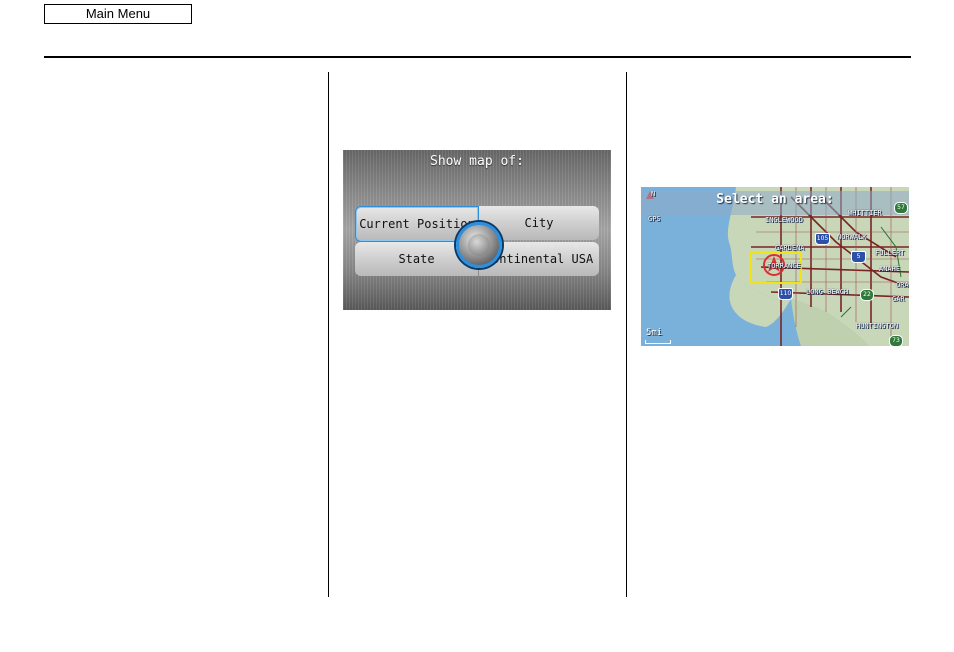  I want to click on place-fullert: FULLERT, so click(890, 253).